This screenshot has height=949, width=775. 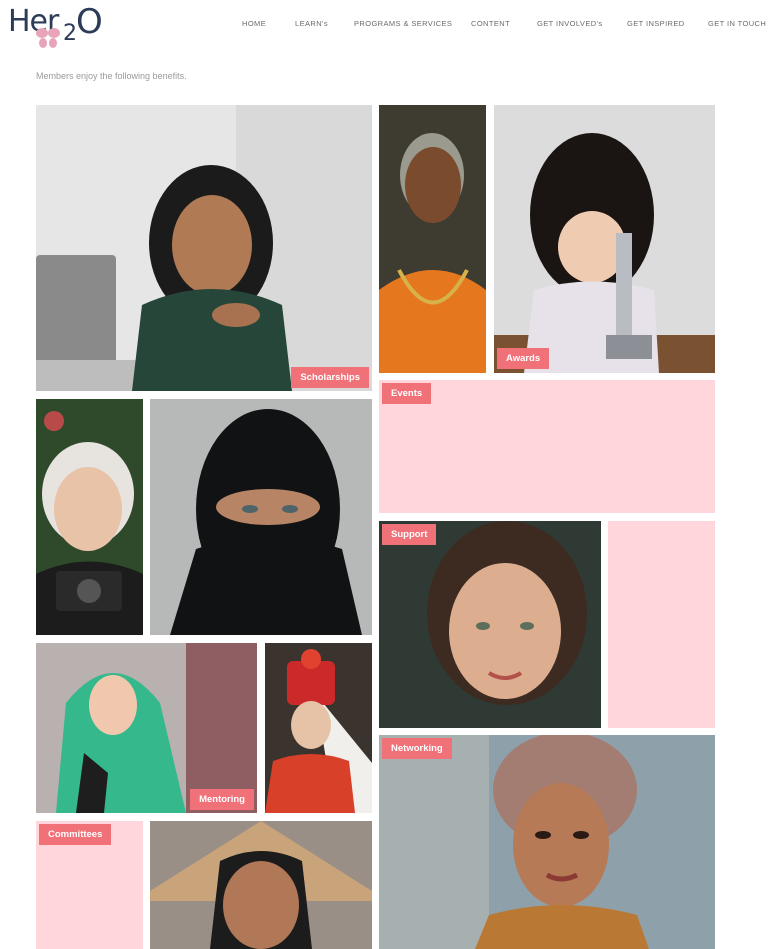 I want to click on elder-with-camera-photo, so click(x=89, y=517).